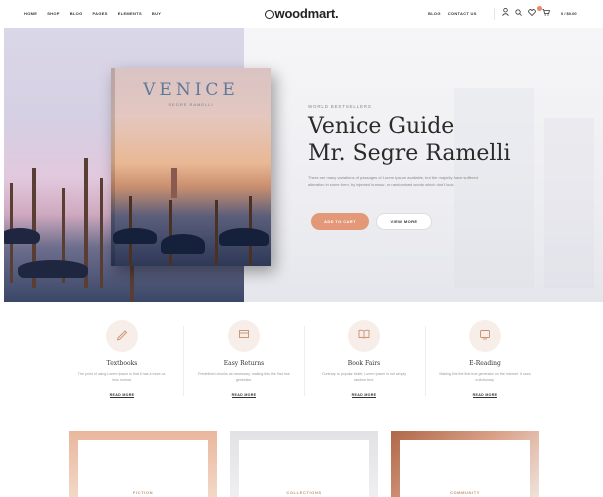 The height and width of the screenshot is (497, 603). What do you see at coordinates (465, 468) in the screenshot?
I see `category-card-panel: COMMUNITY` at bounding box center [465, 468].